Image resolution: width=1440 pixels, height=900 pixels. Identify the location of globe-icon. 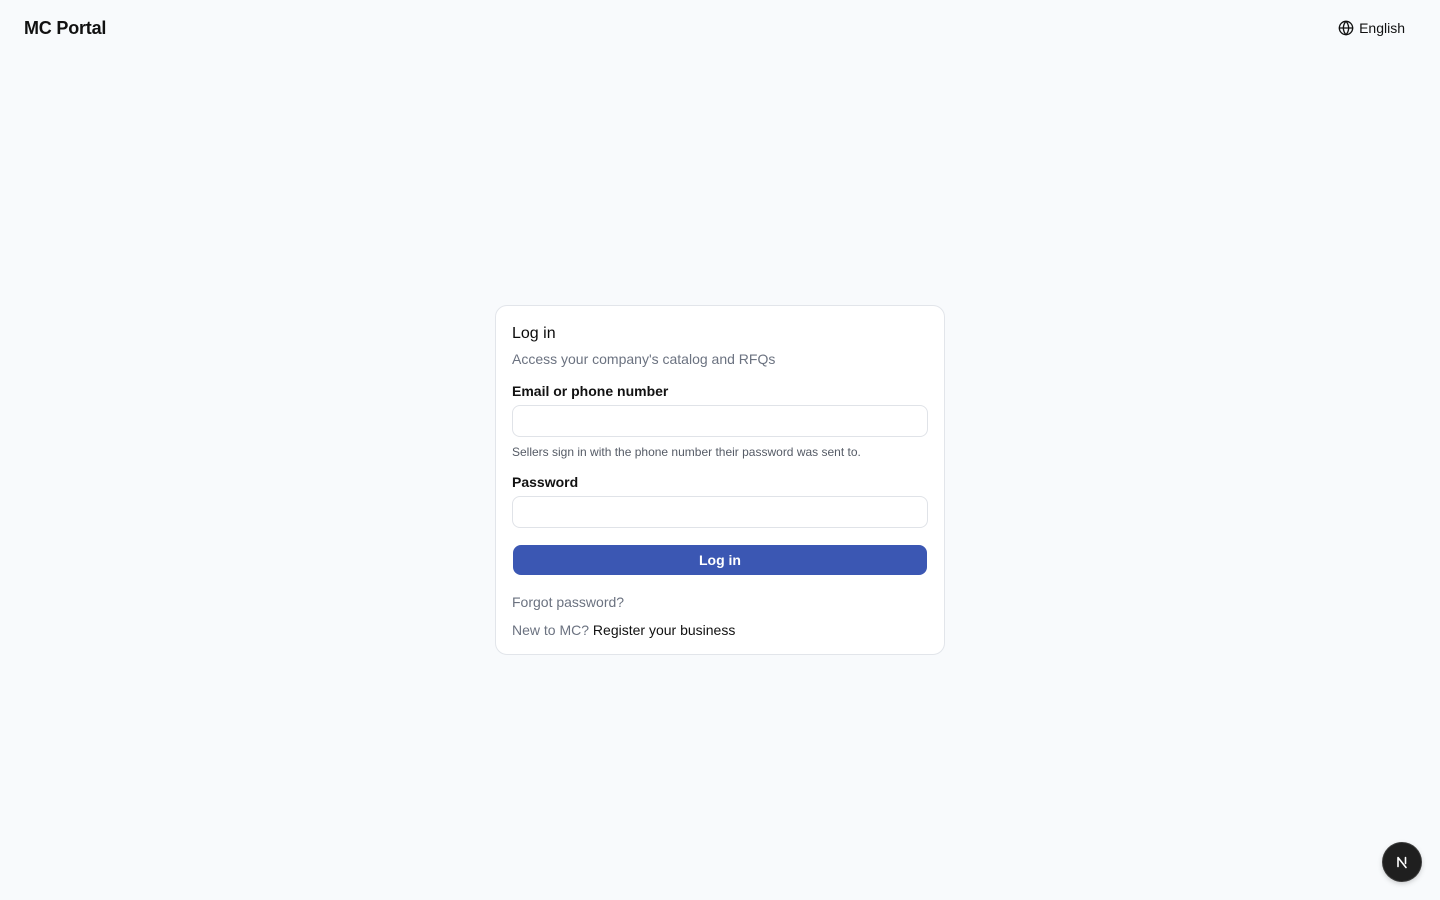
(1346, 28).